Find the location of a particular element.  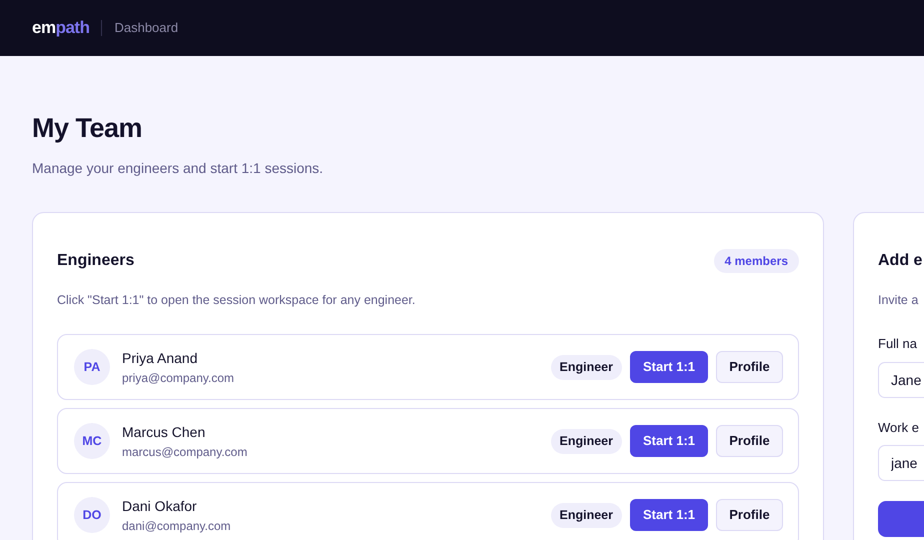

engineer-email: dani@company.com is located at coordinates (177, 526).